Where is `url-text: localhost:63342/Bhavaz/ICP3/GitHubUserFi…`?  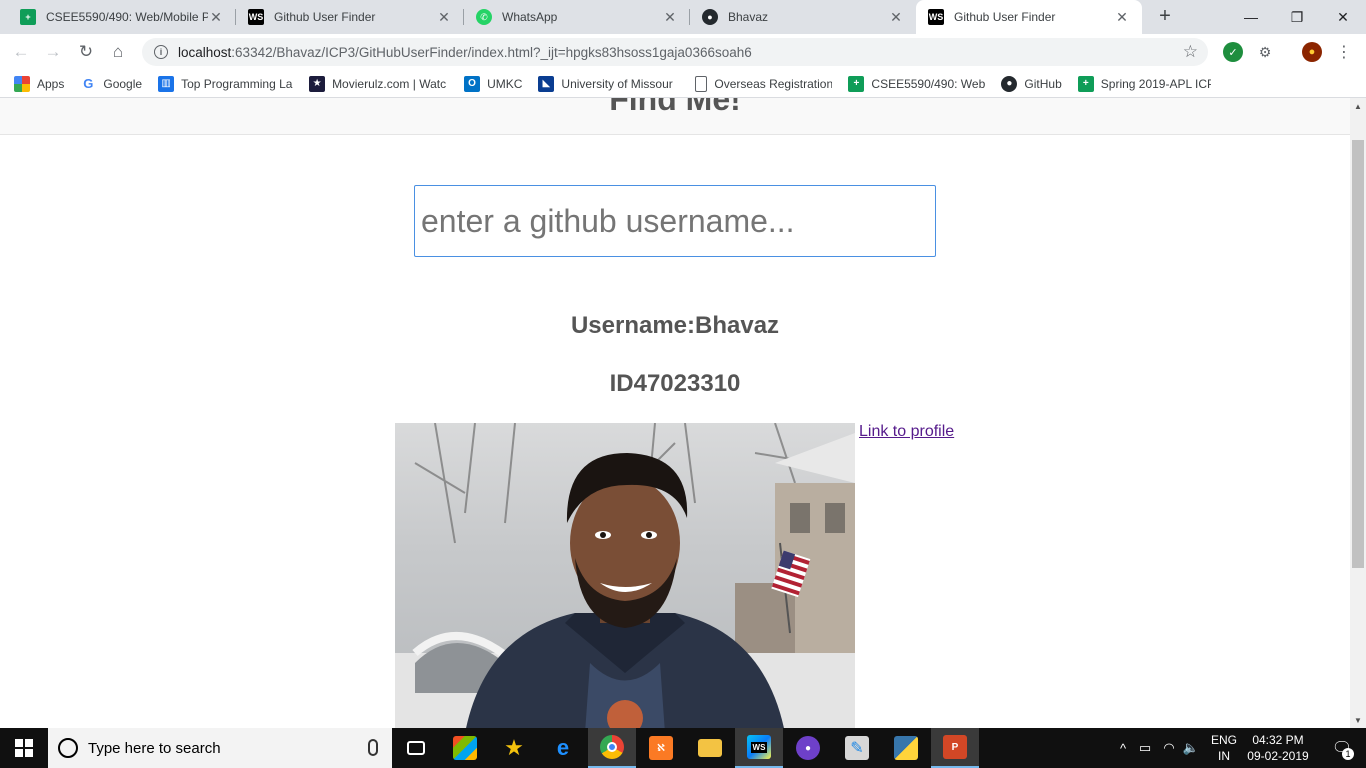
url-text: localhost:63342/Bhavaz/ICP3/GitHubUserFi… is located at coordinates (465, 52).